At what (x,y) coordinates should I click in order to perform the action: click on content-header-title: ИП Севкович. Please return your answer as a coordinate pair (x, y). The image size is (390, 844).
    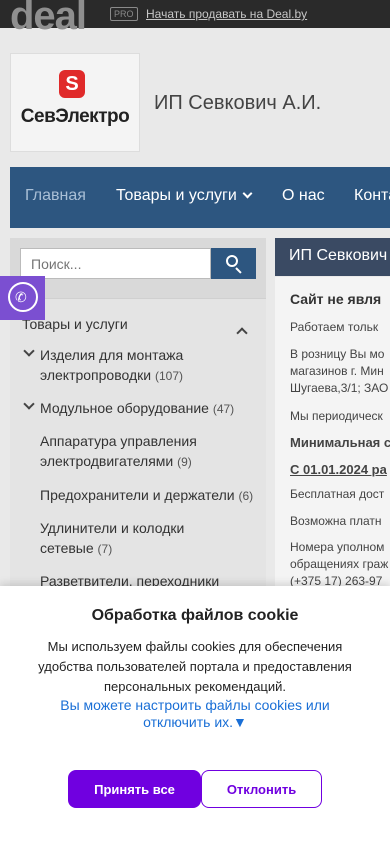
    Looking at the image, I should click on (338, 255).